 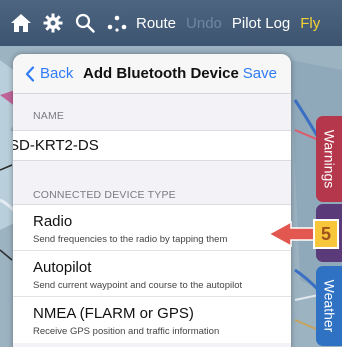 What do you see at coordinates (53, 23) in the screenshot?
I see `gear-icon` at bounding box center [53, 23].